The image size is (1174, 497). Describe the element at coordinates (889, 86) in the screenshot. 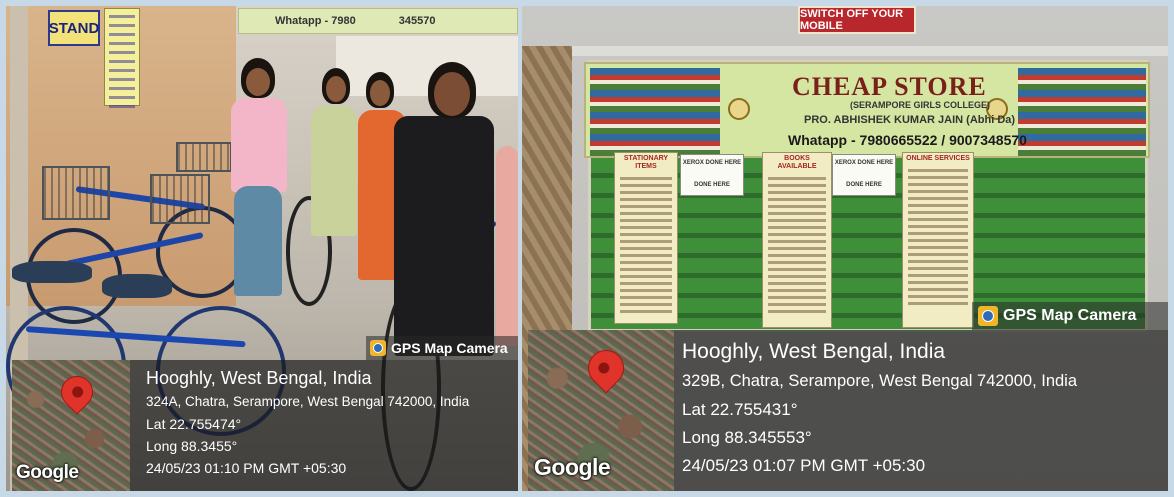

I see `store-name: CHEAP STORE` at that location.